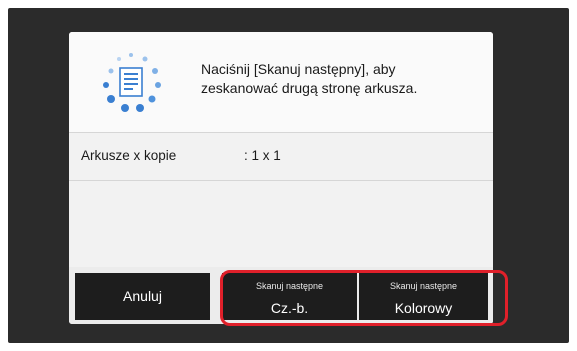 Image resolution: width=577 pixels, height=351 pixels. What do you see at coordinates (423, 296) in the screenshot?
I see `scan-next-color-button: Skanuj następne Kolorowy` at bounding box center [423, 296].